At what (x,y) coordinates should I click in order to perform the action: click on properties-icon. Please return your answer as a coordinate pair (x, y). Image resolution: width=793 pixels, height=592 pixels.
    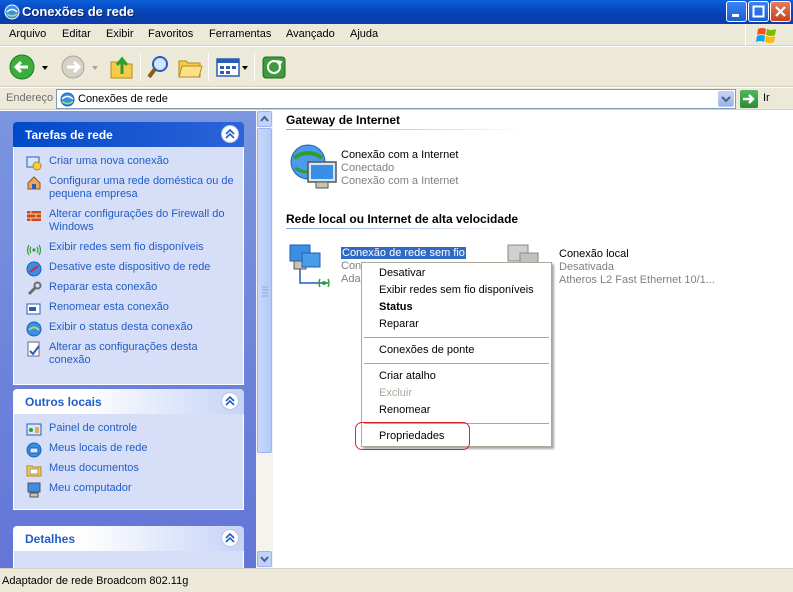
    Looking at the image, I should click on (33, 349).